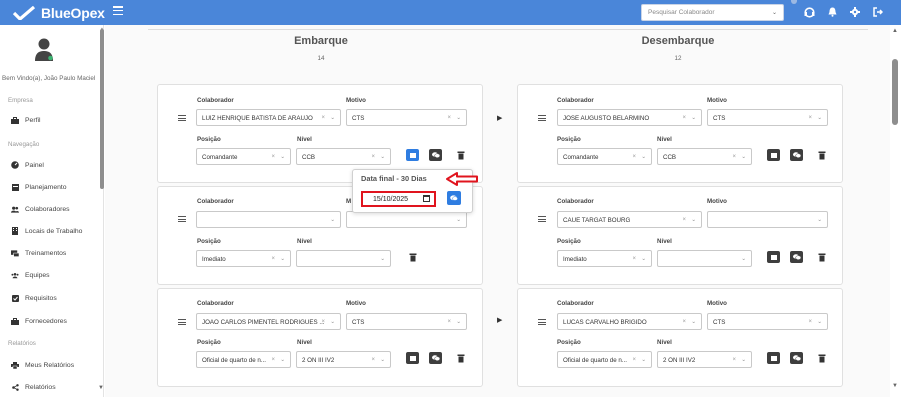  I want to click on colaborador-select: JOAO CARLOS PIMENTEL RODRIGUES ... × ⌄, so click(268, 321).